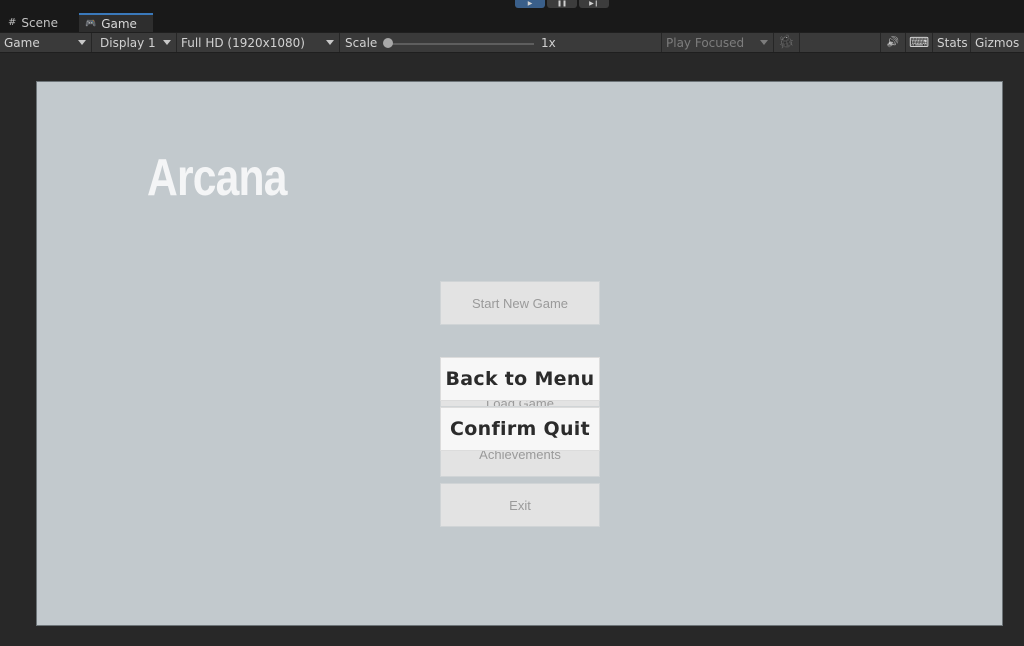 The image size is (1024, 646). I want to click on back-to-menu-button: Back to Menu, so click(520, 379).